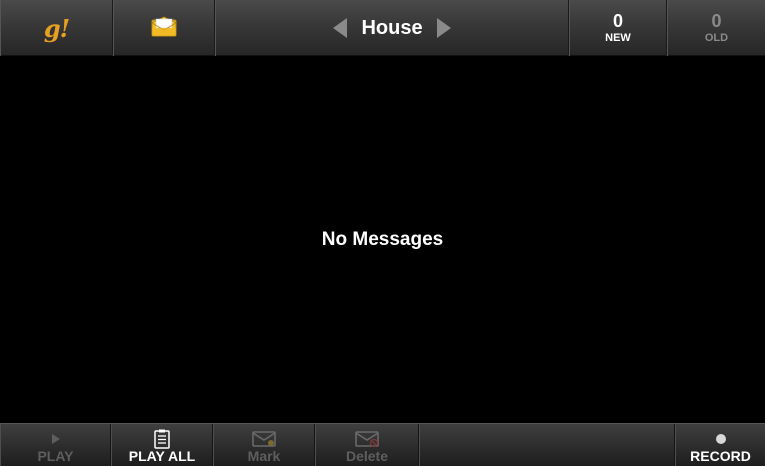 The height and width of the screenshot is (466, 765). I want to click on chevron-right-icon, so click(443, 28).